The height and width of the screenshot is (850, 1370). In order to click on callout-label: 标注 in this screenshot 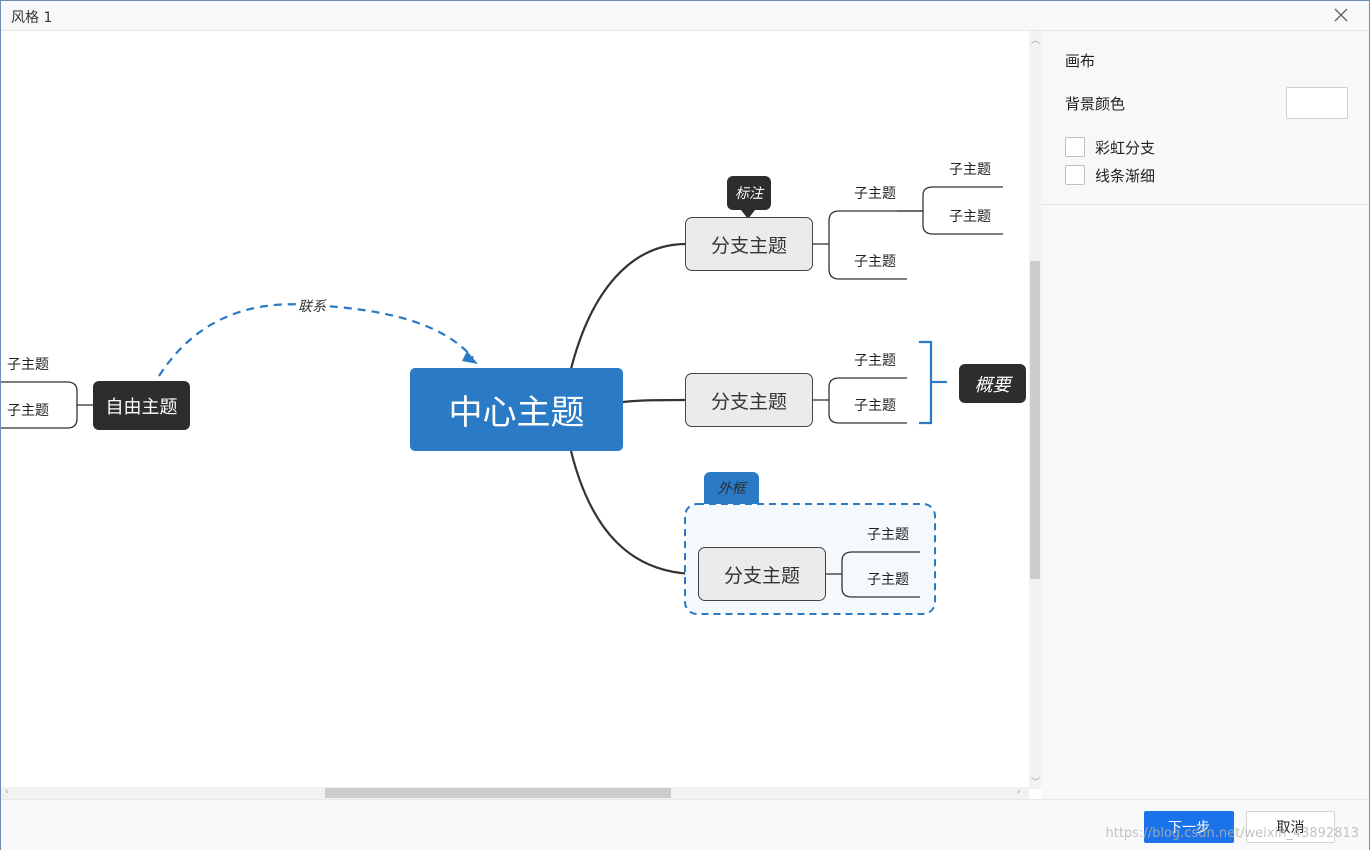, I will do `click(749, 193)`.